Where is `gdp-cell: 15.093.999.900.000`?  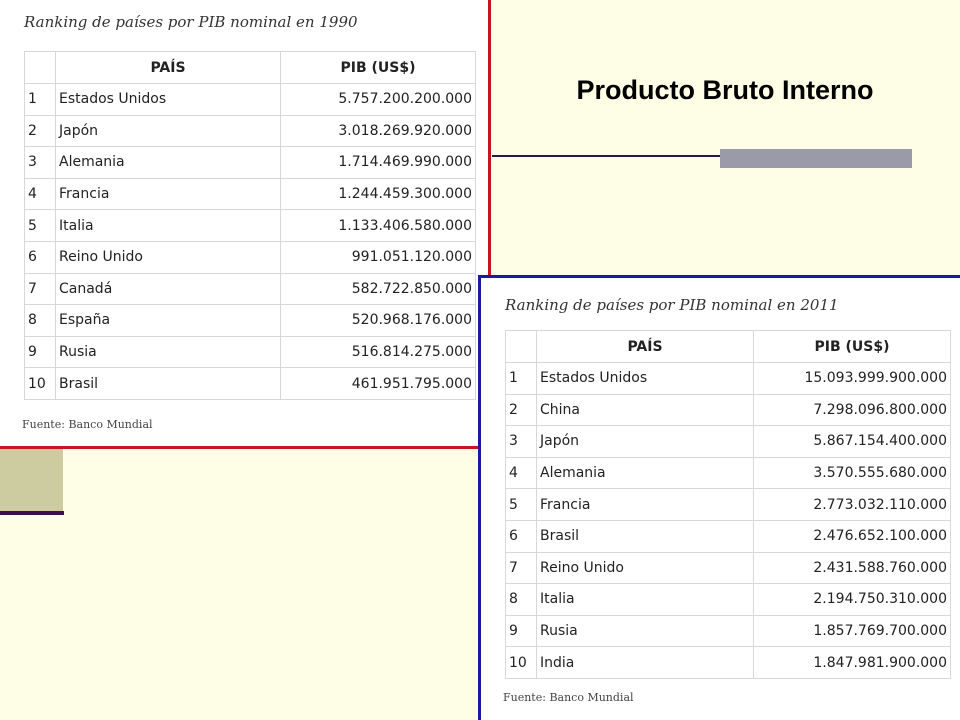 gdp-cell: 15.093.999.900.000 is located at coordinates (852, 378).